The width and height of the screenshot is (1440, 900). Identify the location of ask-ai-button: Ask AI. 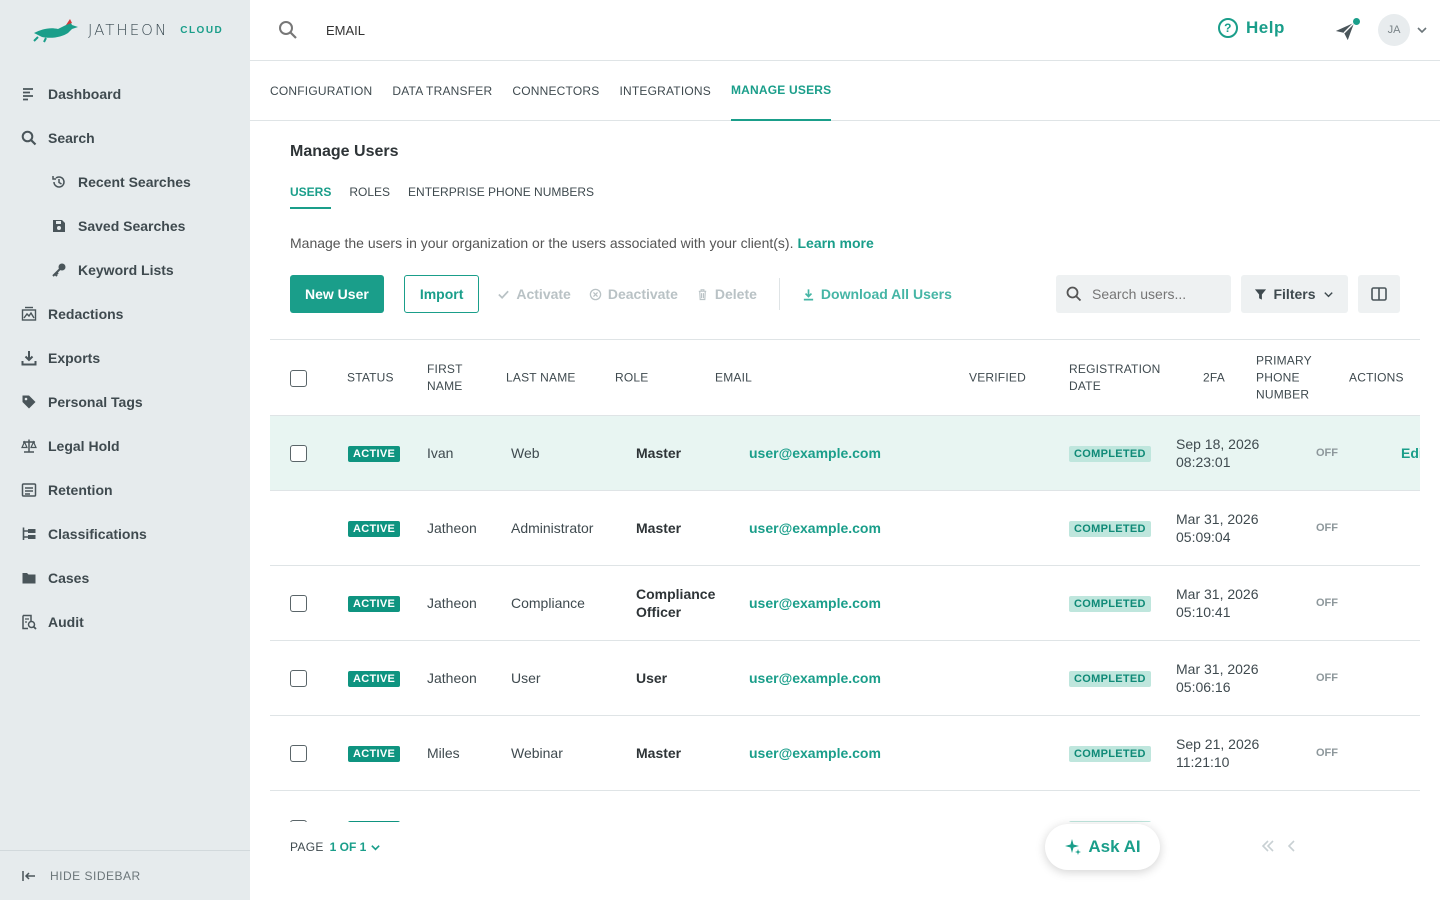
(1102, 847).